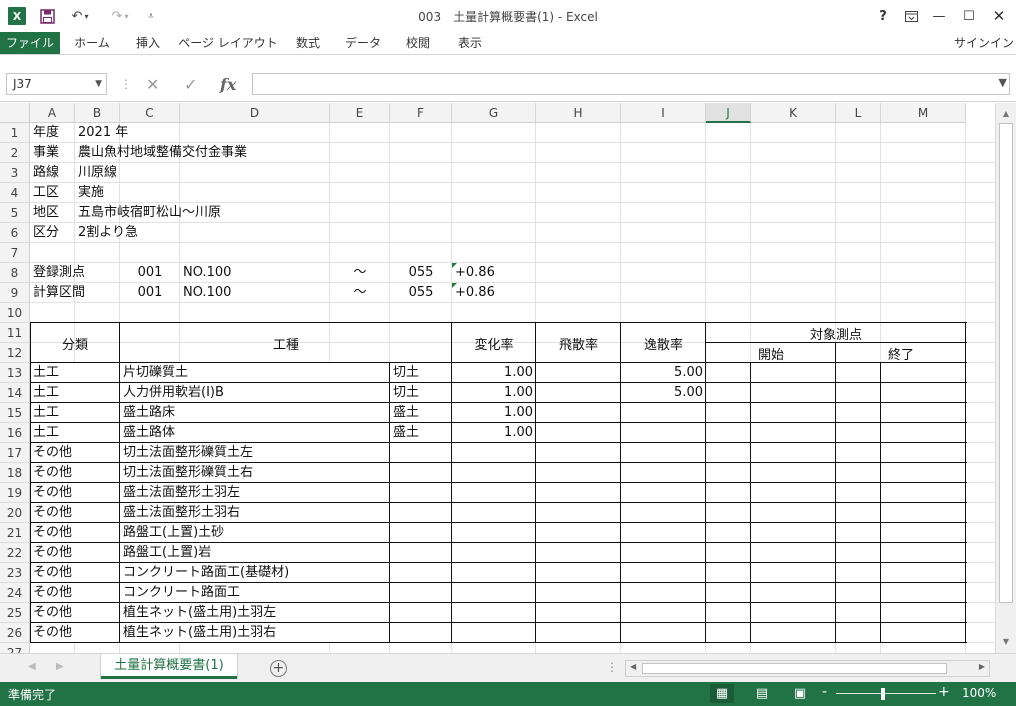 This screenshot has height=706, width=1016. What do you see at coordinates (57, 273) in the screenshot?
I see `station-label: 登録測点` at bounding box center [57, 273].